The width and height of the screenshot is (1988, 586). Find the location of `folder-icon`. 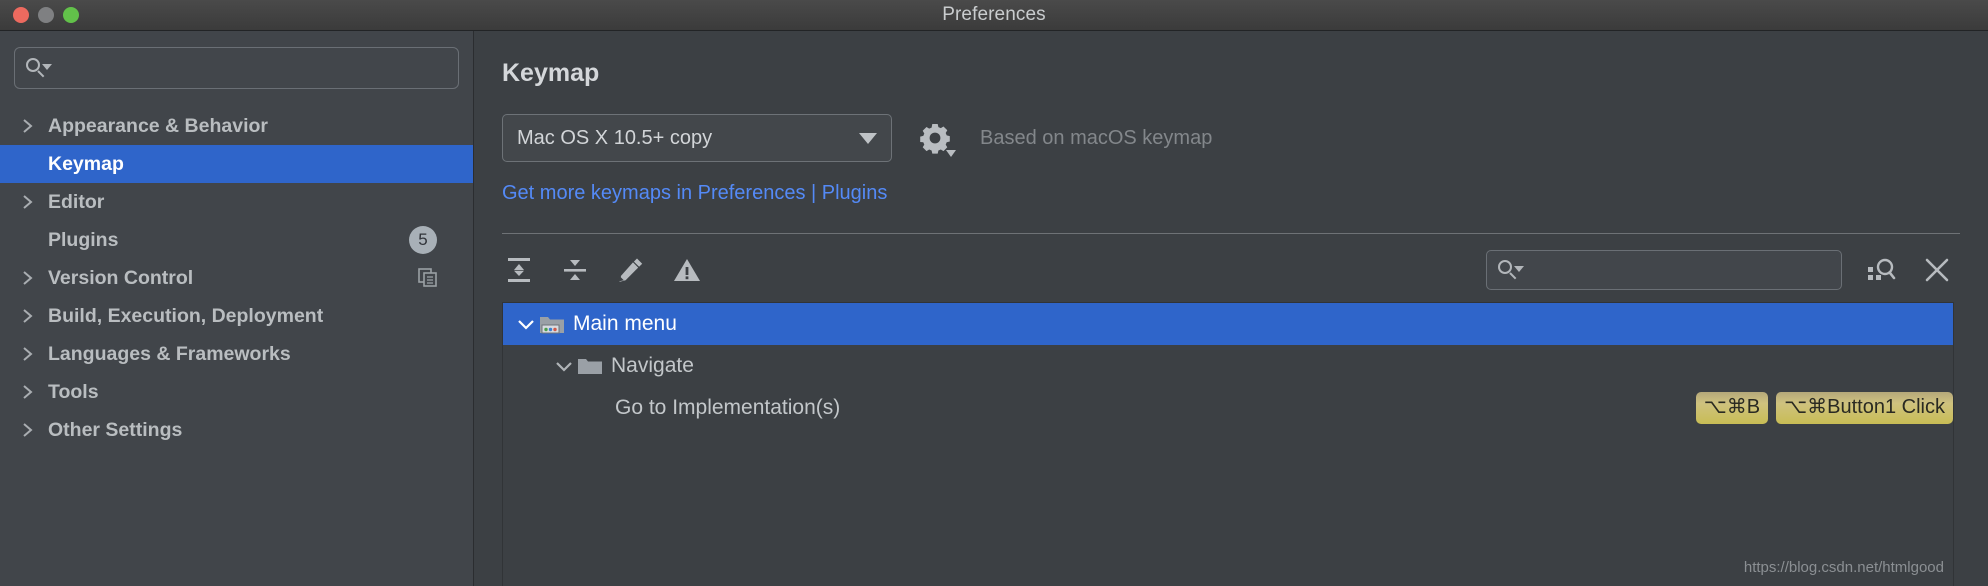

folder-icon is located at coordinates (590, 366).